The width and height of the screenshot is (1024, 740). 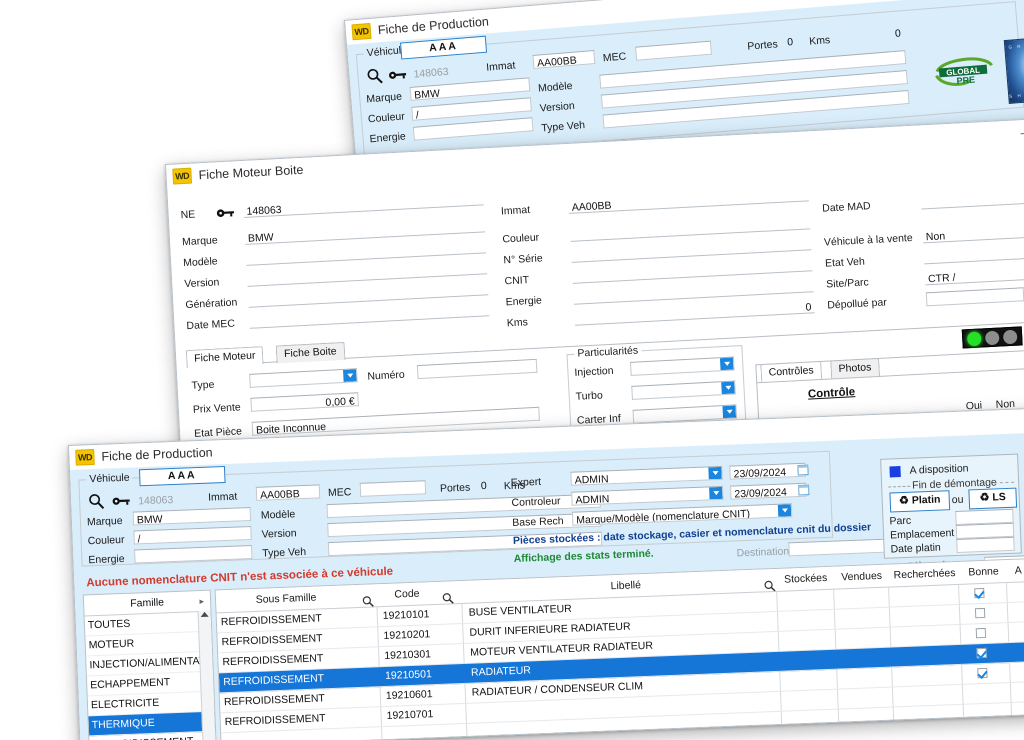 What do you see at coordinates (204, 614) in the screenshot?
I see `scroll-up-arrow-icon` at bounding box center [204, 614].